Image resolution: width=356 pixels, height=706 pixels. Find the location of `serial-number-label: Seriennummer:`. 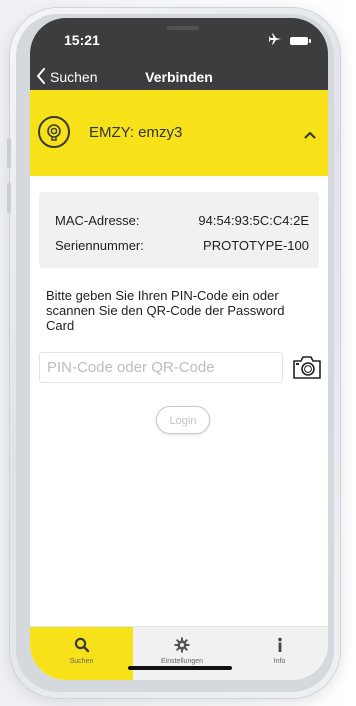

serial-number-label: Seriennummer: is located at coordinates (99, 245).